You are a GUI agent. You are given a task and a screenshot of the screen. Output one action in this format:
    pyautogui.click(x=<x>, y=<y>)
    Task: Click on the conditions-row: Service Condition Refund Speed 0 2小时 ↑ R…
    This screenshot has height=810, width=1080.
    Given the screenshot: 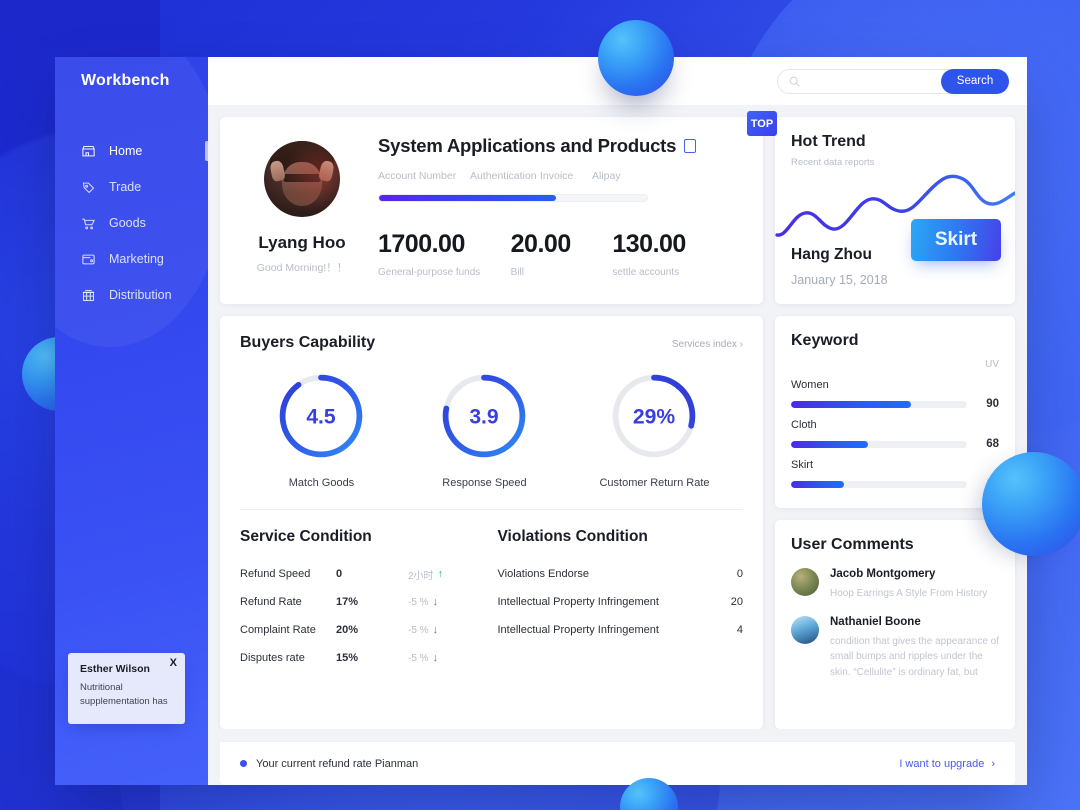 What is the action you would take?
    pyautogui.click(x=491, y=600)
    